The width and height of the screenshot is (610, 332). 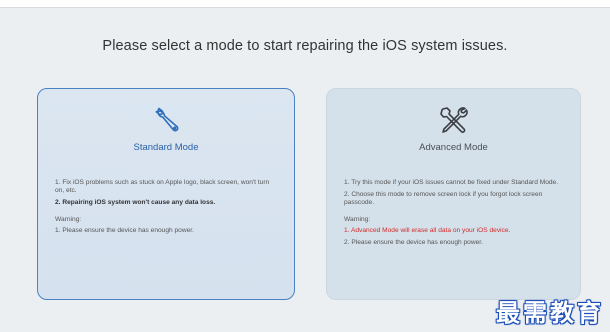 What do you see at coordinates (68, 219) in the screenshot?
I see `standard-warning-label: Warning:` at bounding box center [68, 219].